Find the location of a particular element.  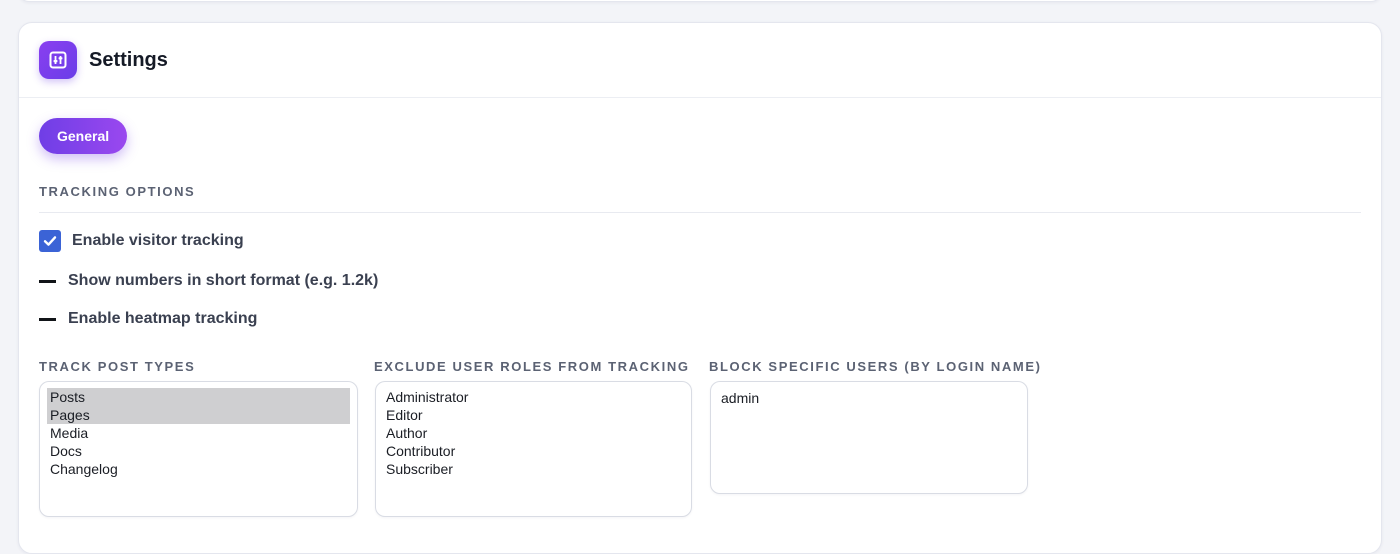

post-type-option: Posts is located at coordinates (198, 397).